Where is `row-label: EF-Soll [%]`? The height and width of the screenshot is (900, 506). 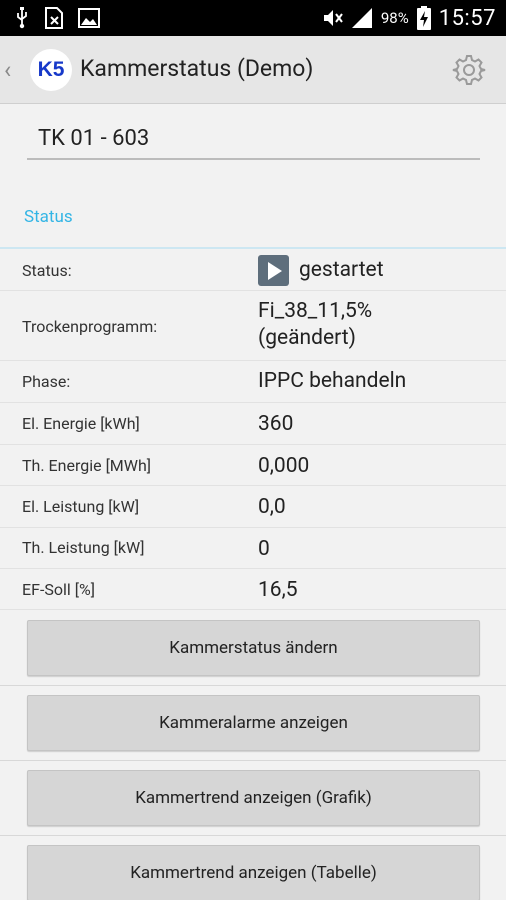 row-label: EF-Soll [%] is located at coordinates (58, 589).